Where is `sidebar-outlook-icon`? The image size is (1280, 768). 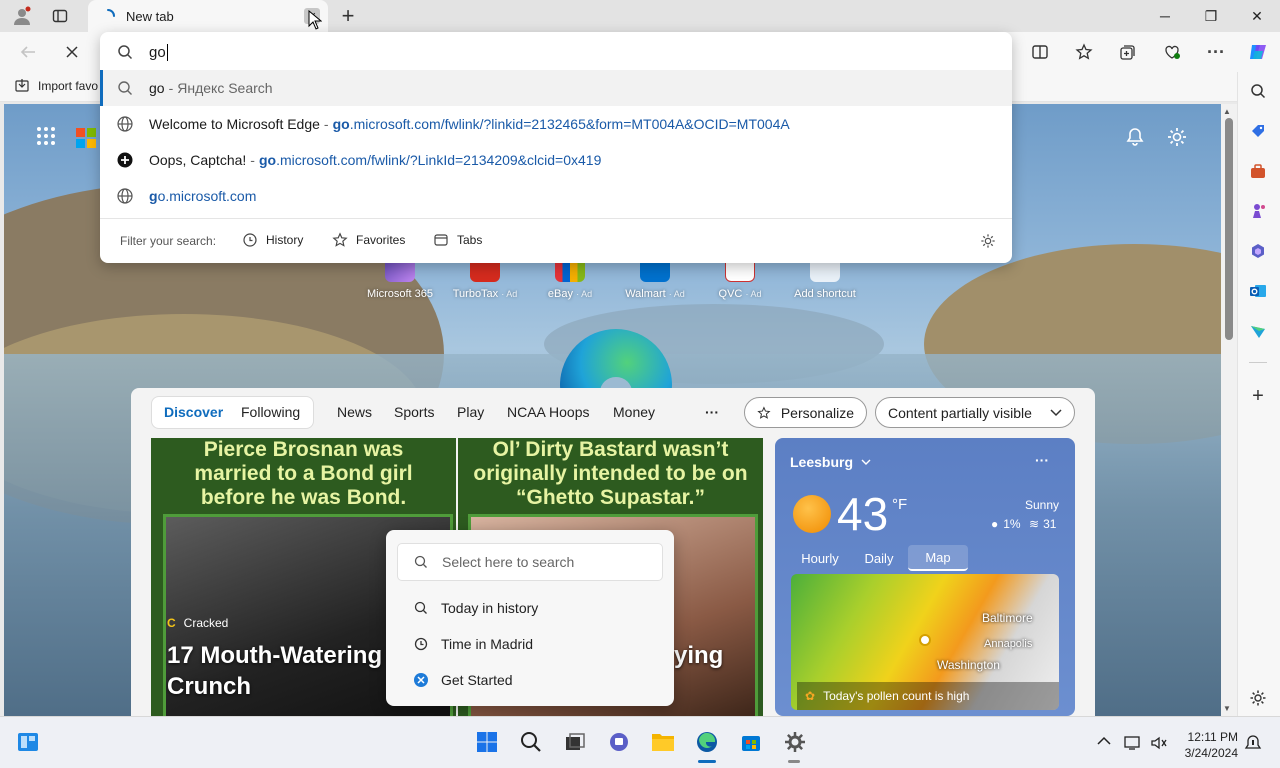
sidebar-outlook-icon is located at coordinates (1258, 291).